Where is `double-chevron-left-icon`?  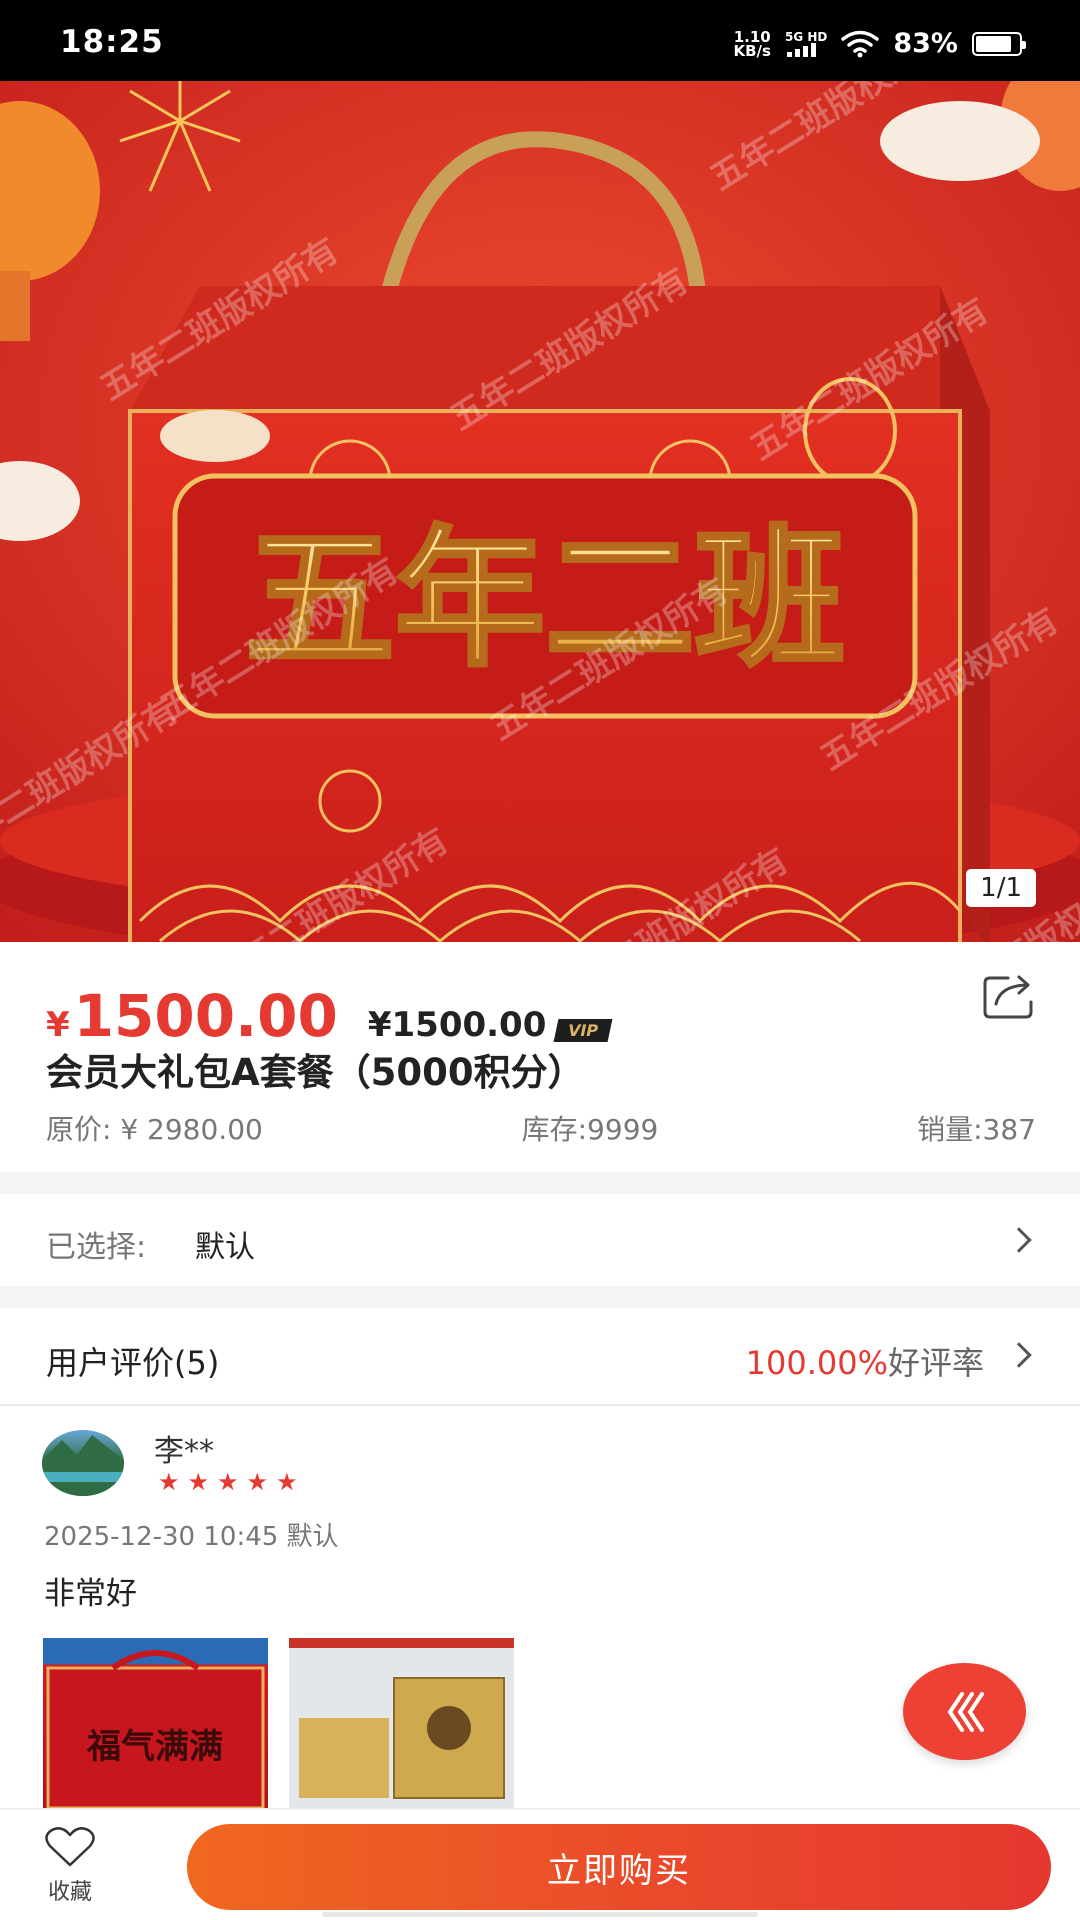
double-chevron-left-icon is located at coordinates (965, 1711).